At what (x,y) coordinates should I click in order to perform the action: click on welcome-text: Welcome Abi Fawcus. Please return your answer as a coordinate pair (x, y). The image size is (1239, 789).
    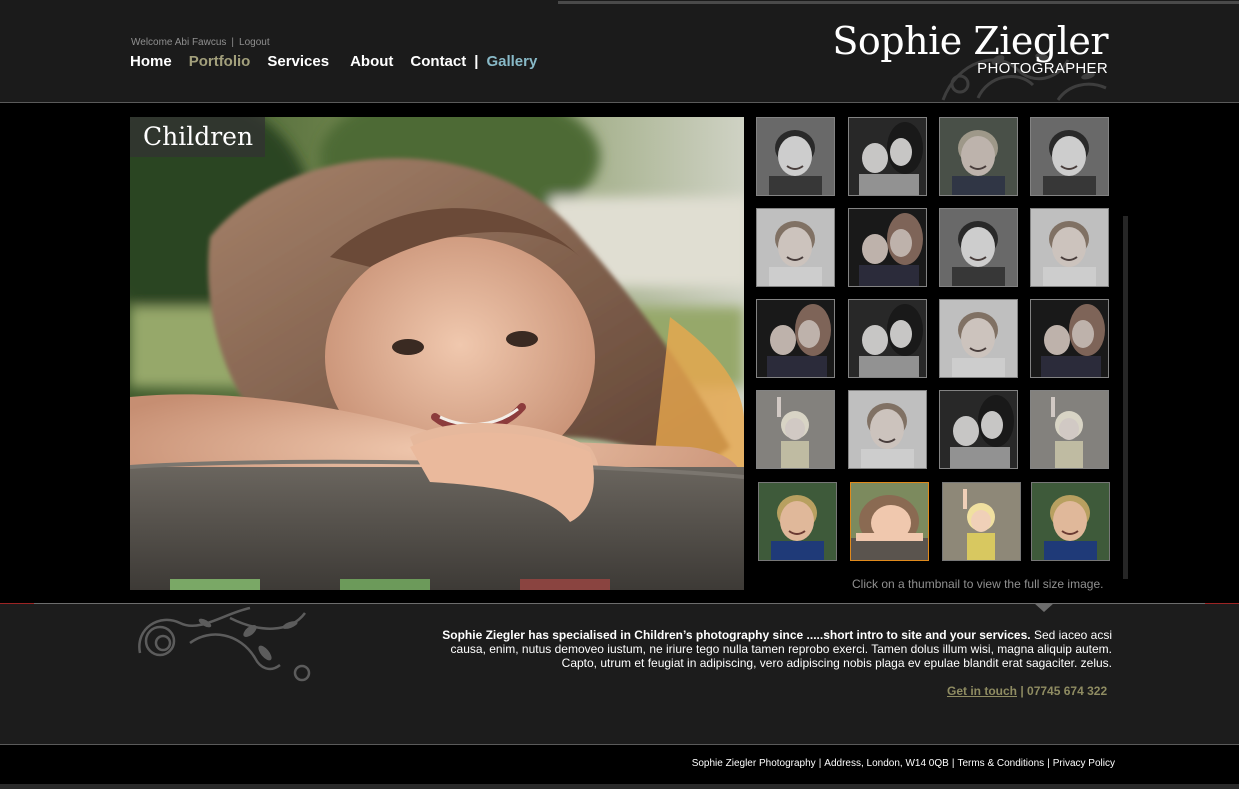
    Looking at the image, I should click on (179, 42).